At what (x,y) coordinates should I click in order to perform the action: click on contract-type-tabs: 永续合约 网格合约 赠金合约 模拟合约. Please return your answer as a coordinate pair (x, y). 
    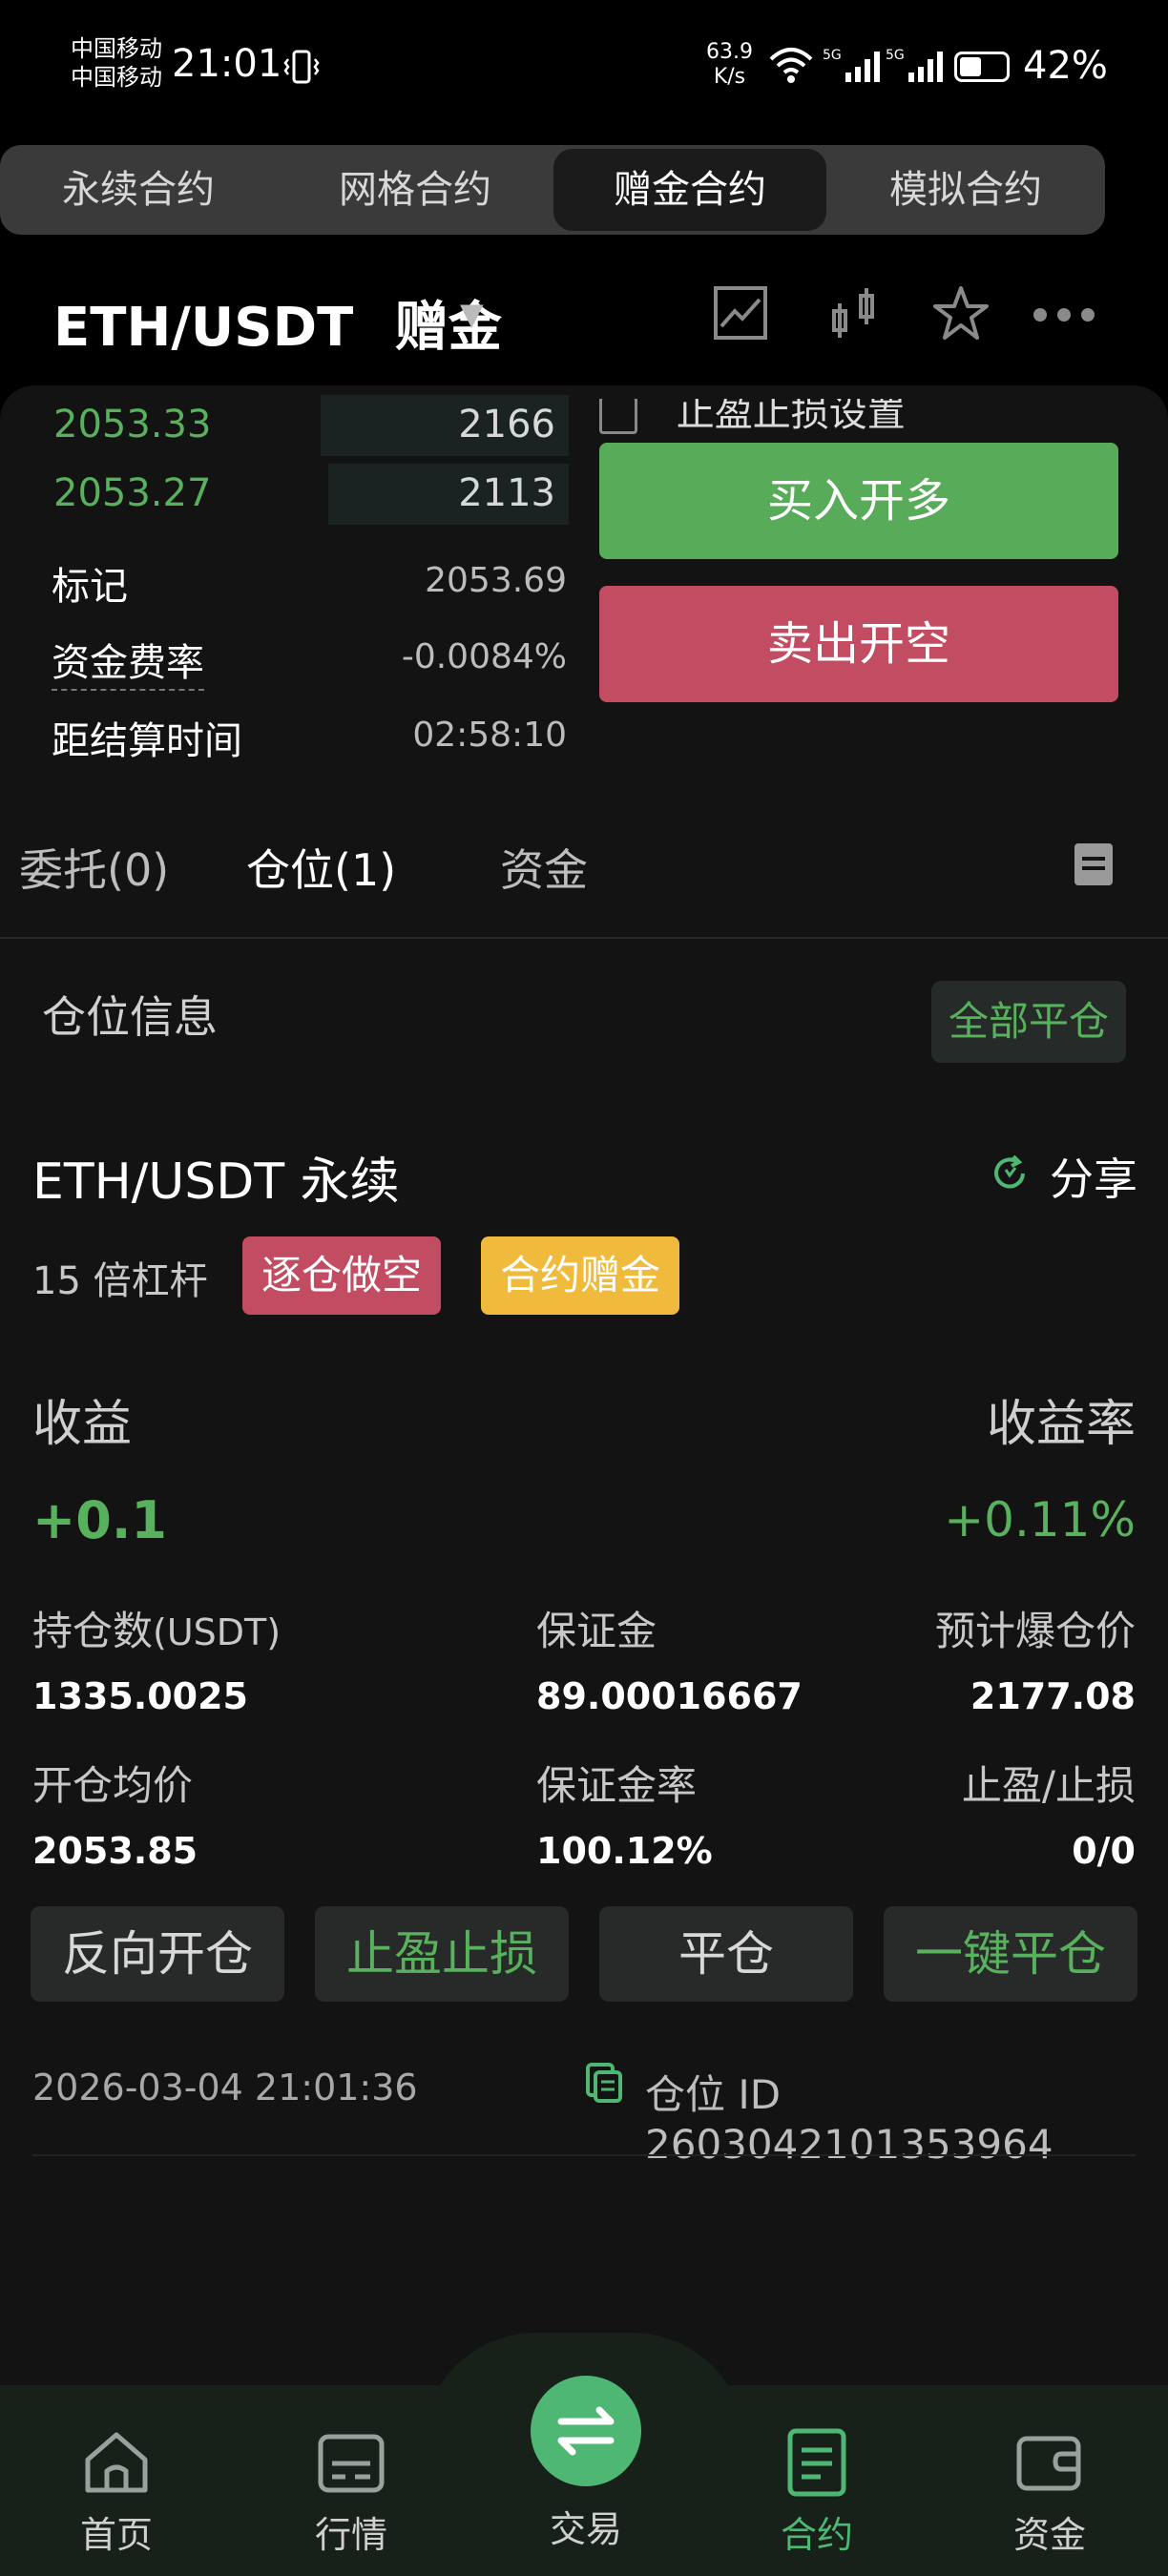
    Looking at the image, I should click on (553, 190).